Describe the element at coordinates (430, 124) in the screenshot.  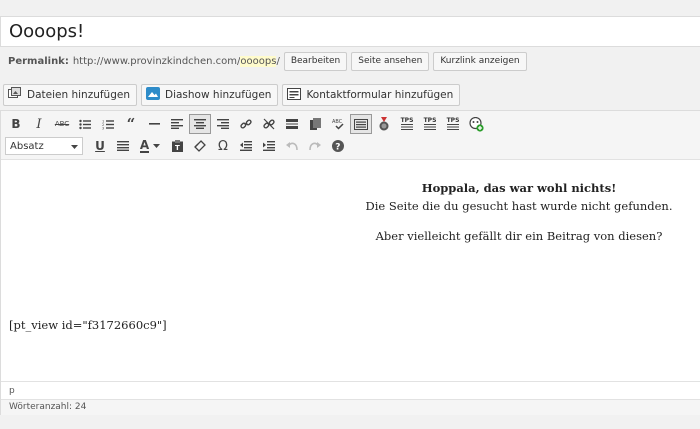
I see `tps-button-2: TPS` at that location.